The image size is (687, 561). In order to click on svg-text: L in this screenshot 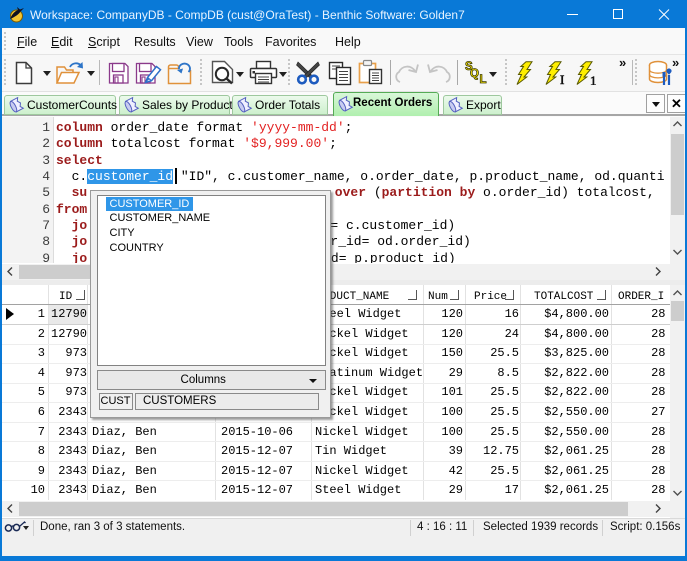, I will do `click(483, 80)`.